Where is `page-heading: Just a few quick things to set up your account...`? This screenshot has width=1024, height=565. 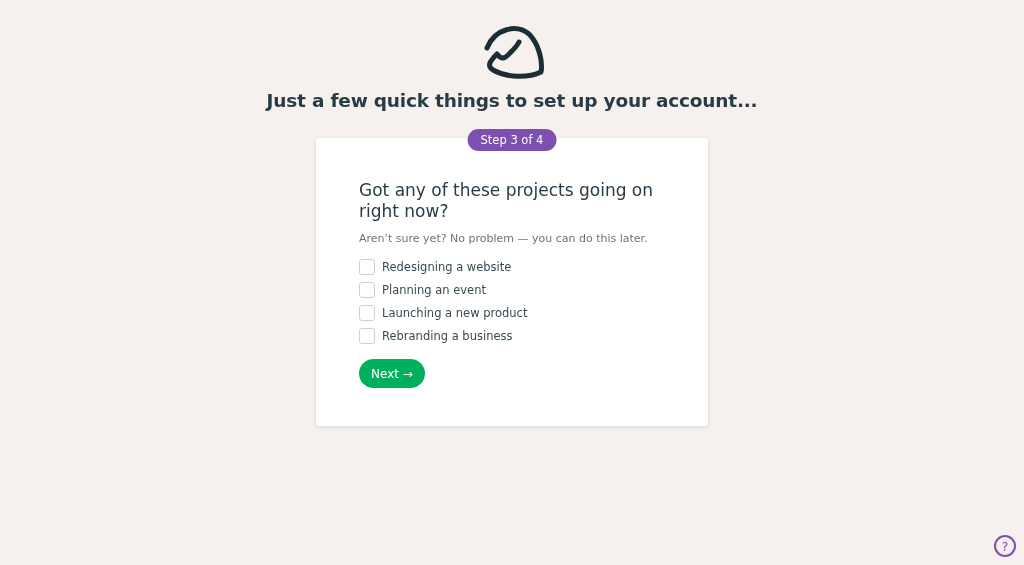 page-heading: Just a few quick things to set up your account... is located at coordinates (512, 100).